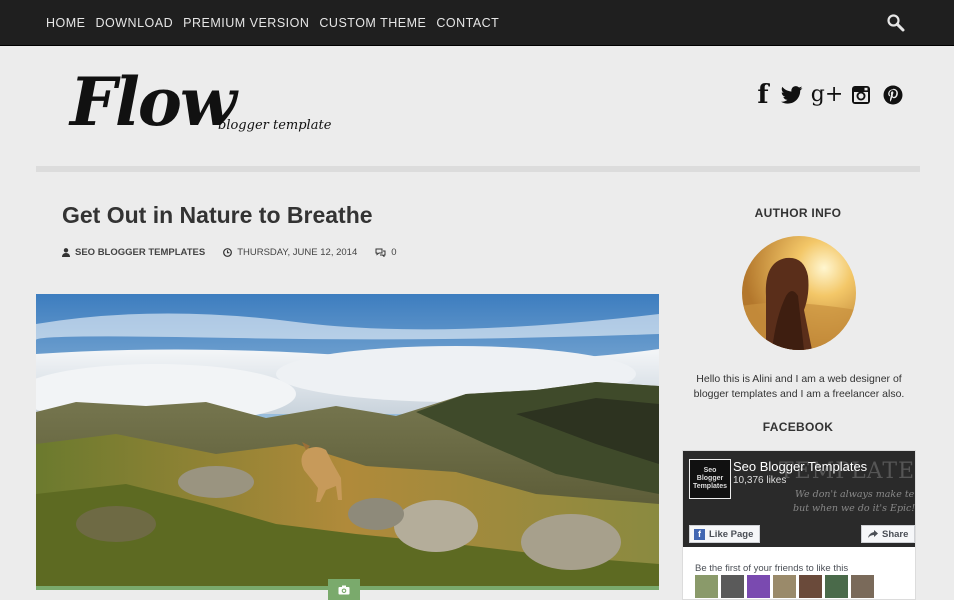 The image size is (954, 600). Describe the element at coordinates (893, 95) in the screenshot. I see `pinterest-icon` at that location.